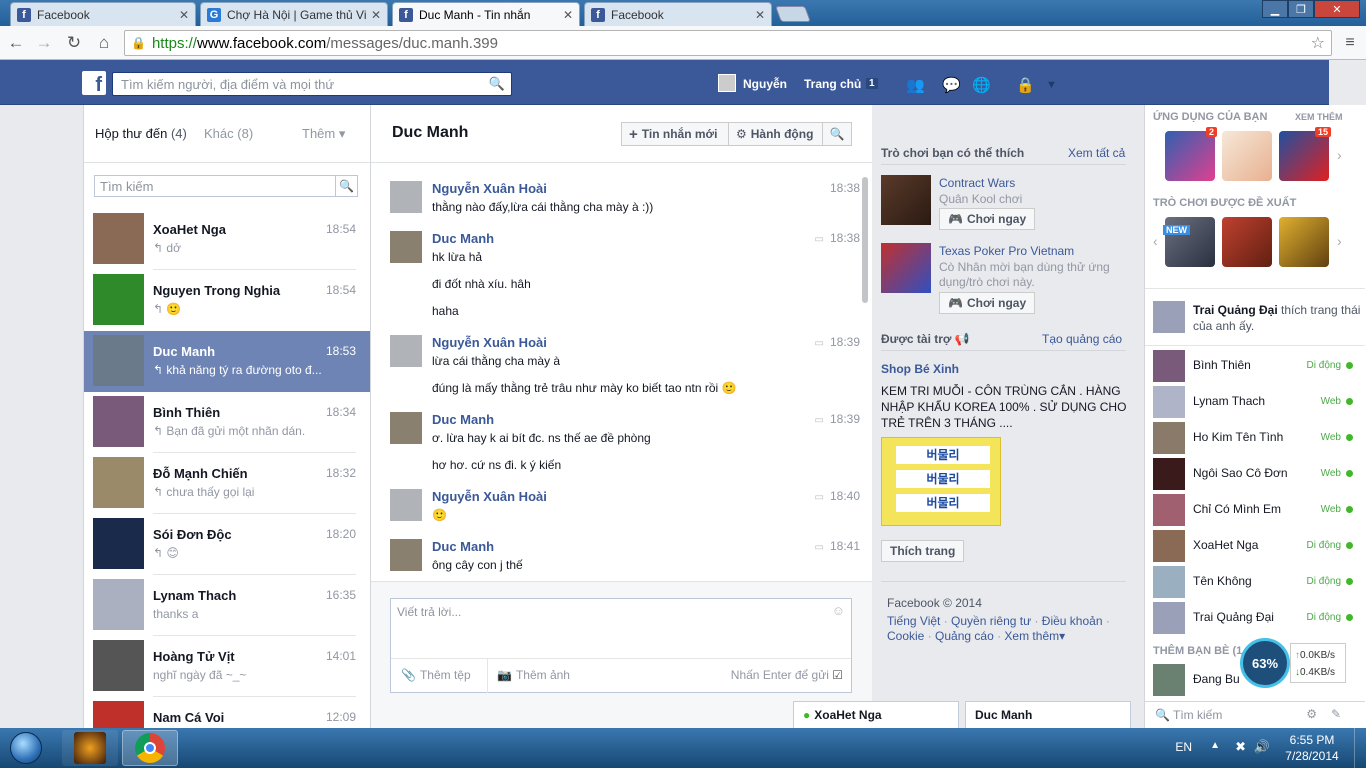 The height and width of the screenshot is (768, 1366). What do you see at coordinates (727, 83) in the screenshot?
I see `profile-avatar` at bounding box center [727, 83].